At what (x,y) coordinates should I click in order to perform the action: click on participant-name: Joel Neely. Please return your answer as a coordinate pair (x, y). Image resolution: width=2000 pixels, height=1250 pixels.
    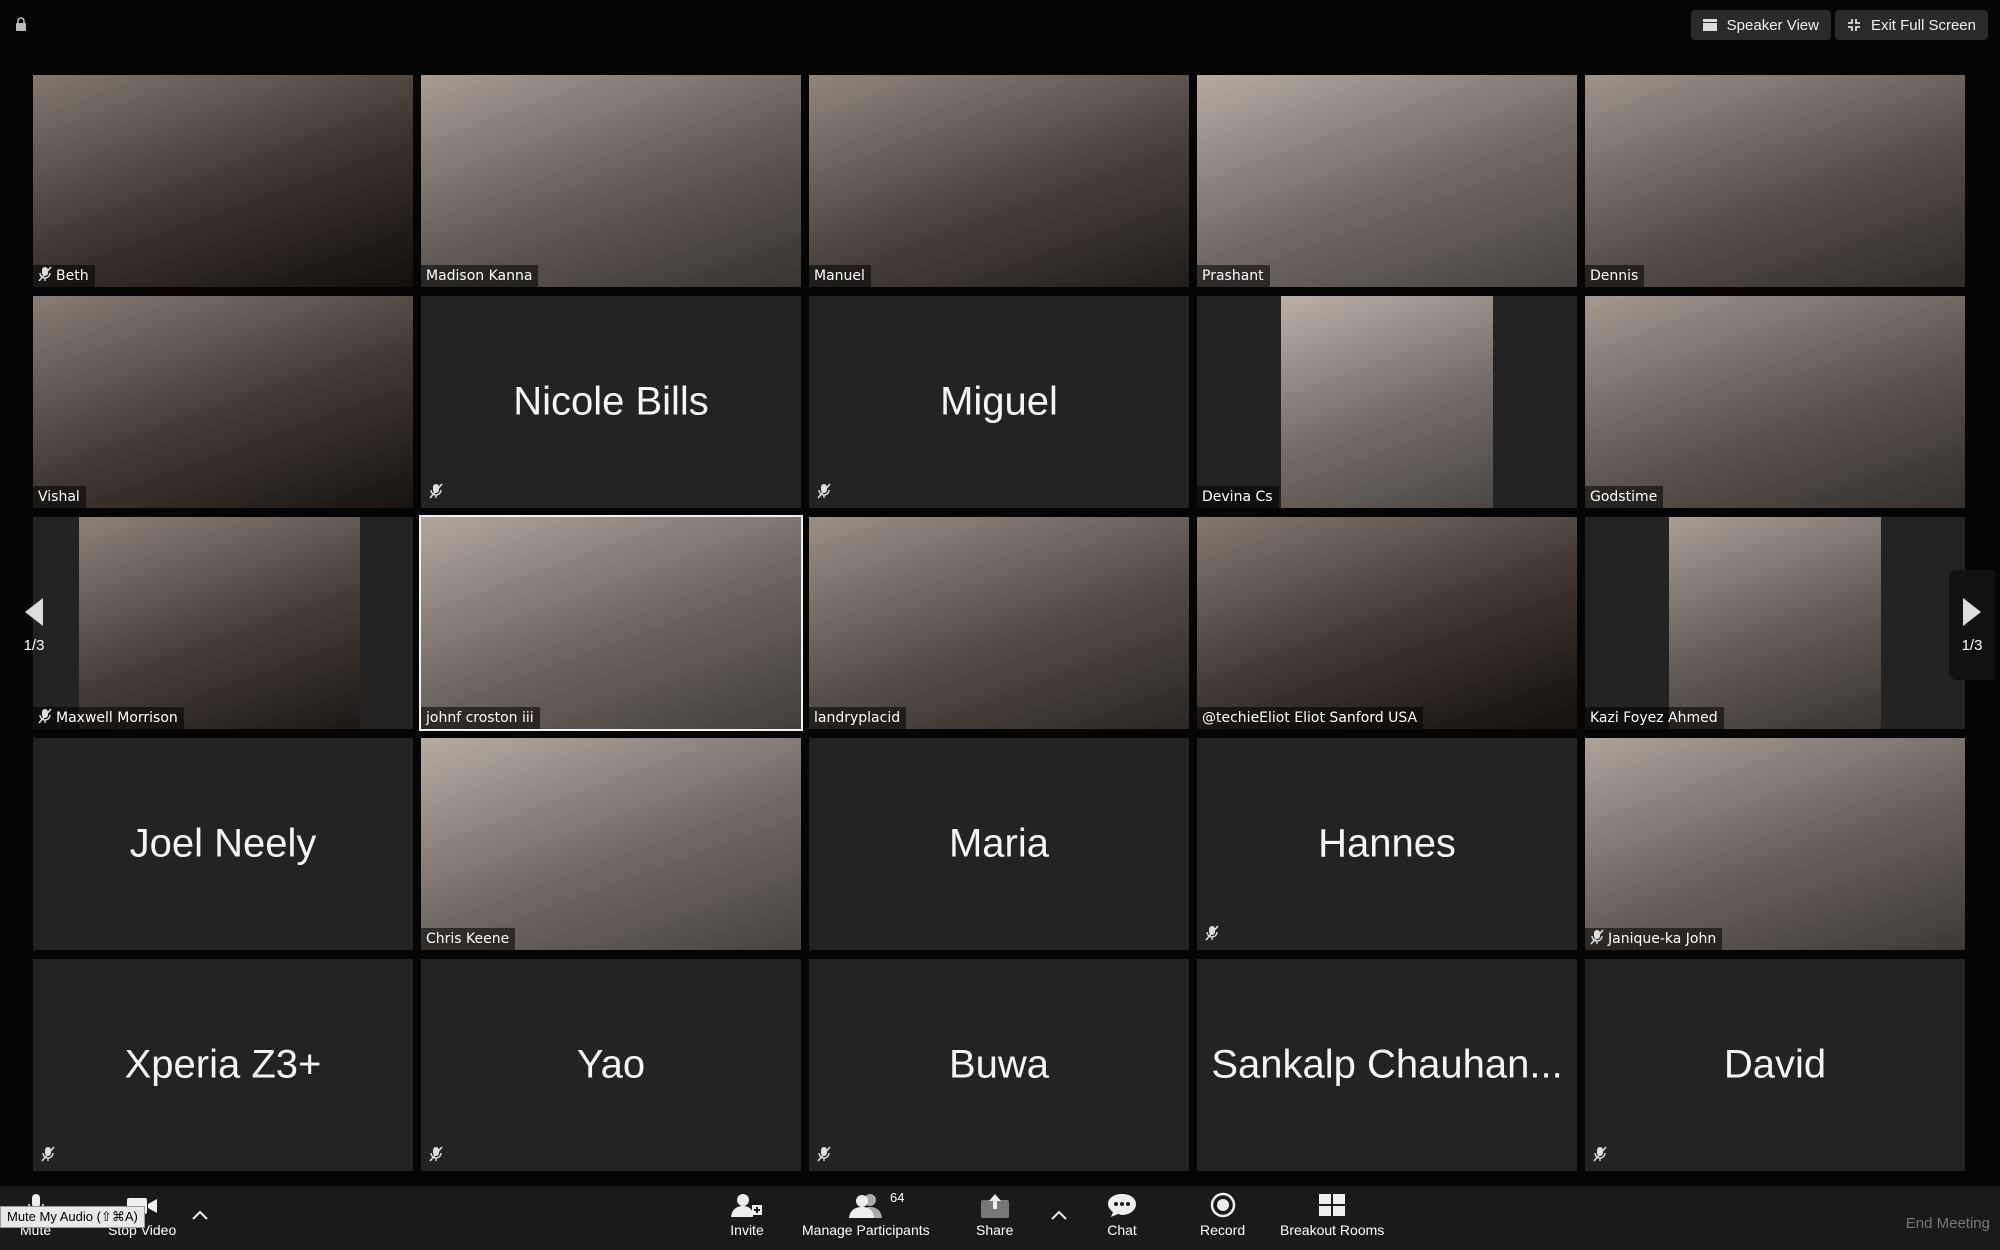
    Looking at the image, I should click on (223, 843).